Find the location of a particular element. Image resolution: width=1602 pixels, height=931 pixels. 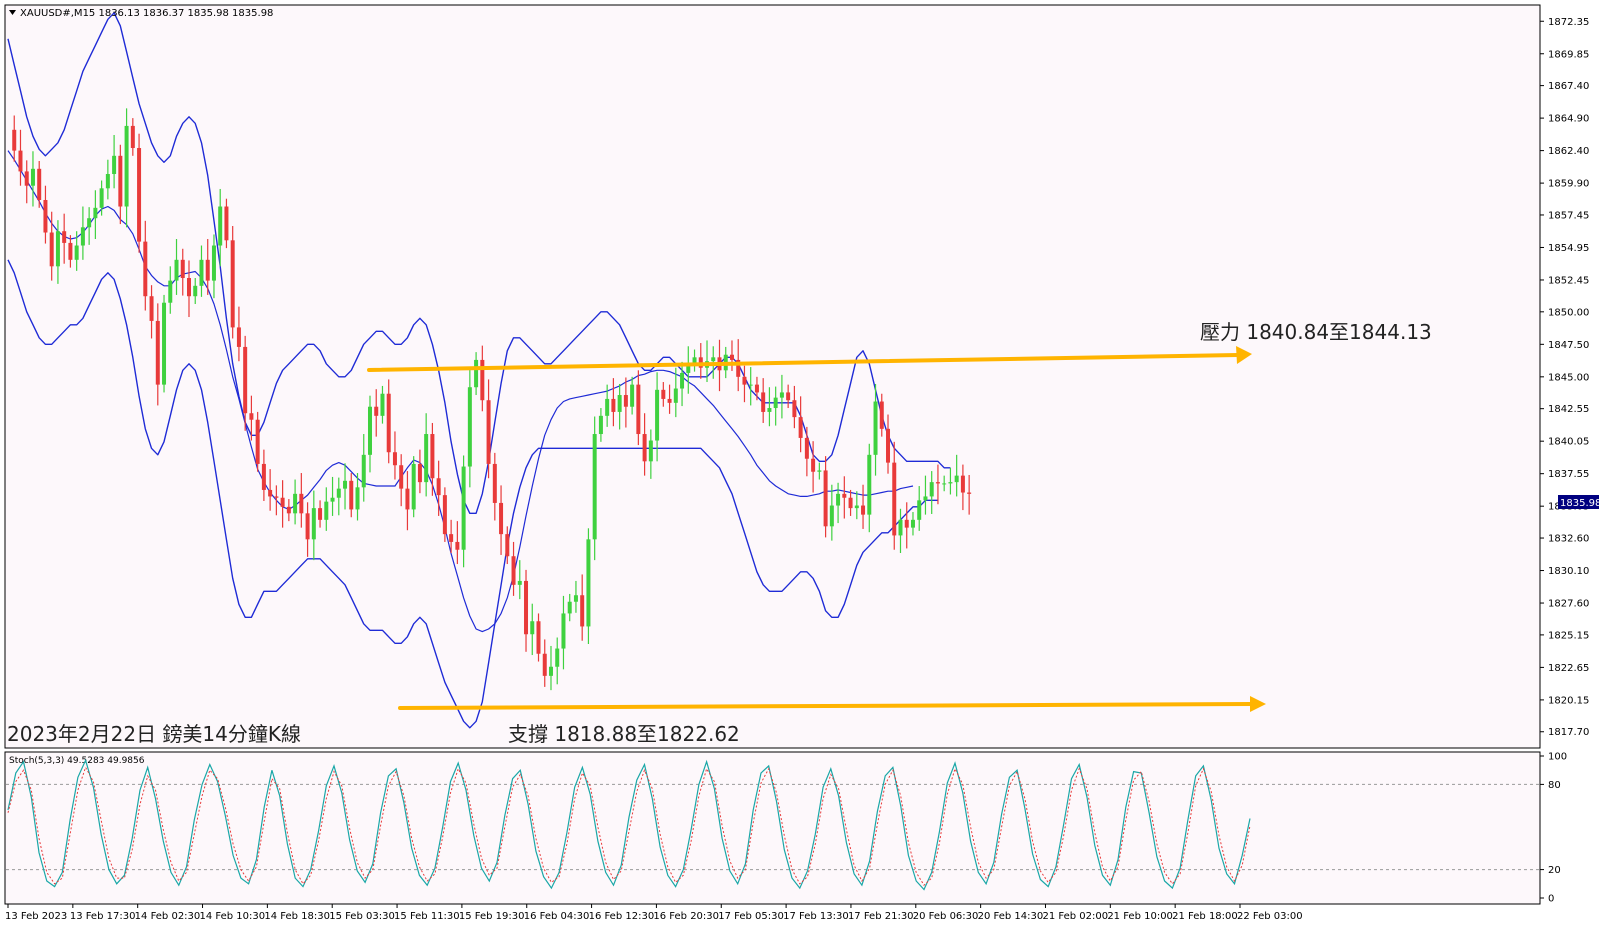

price-tick-label: 1837.55 is located at coordinates (1568, 474).